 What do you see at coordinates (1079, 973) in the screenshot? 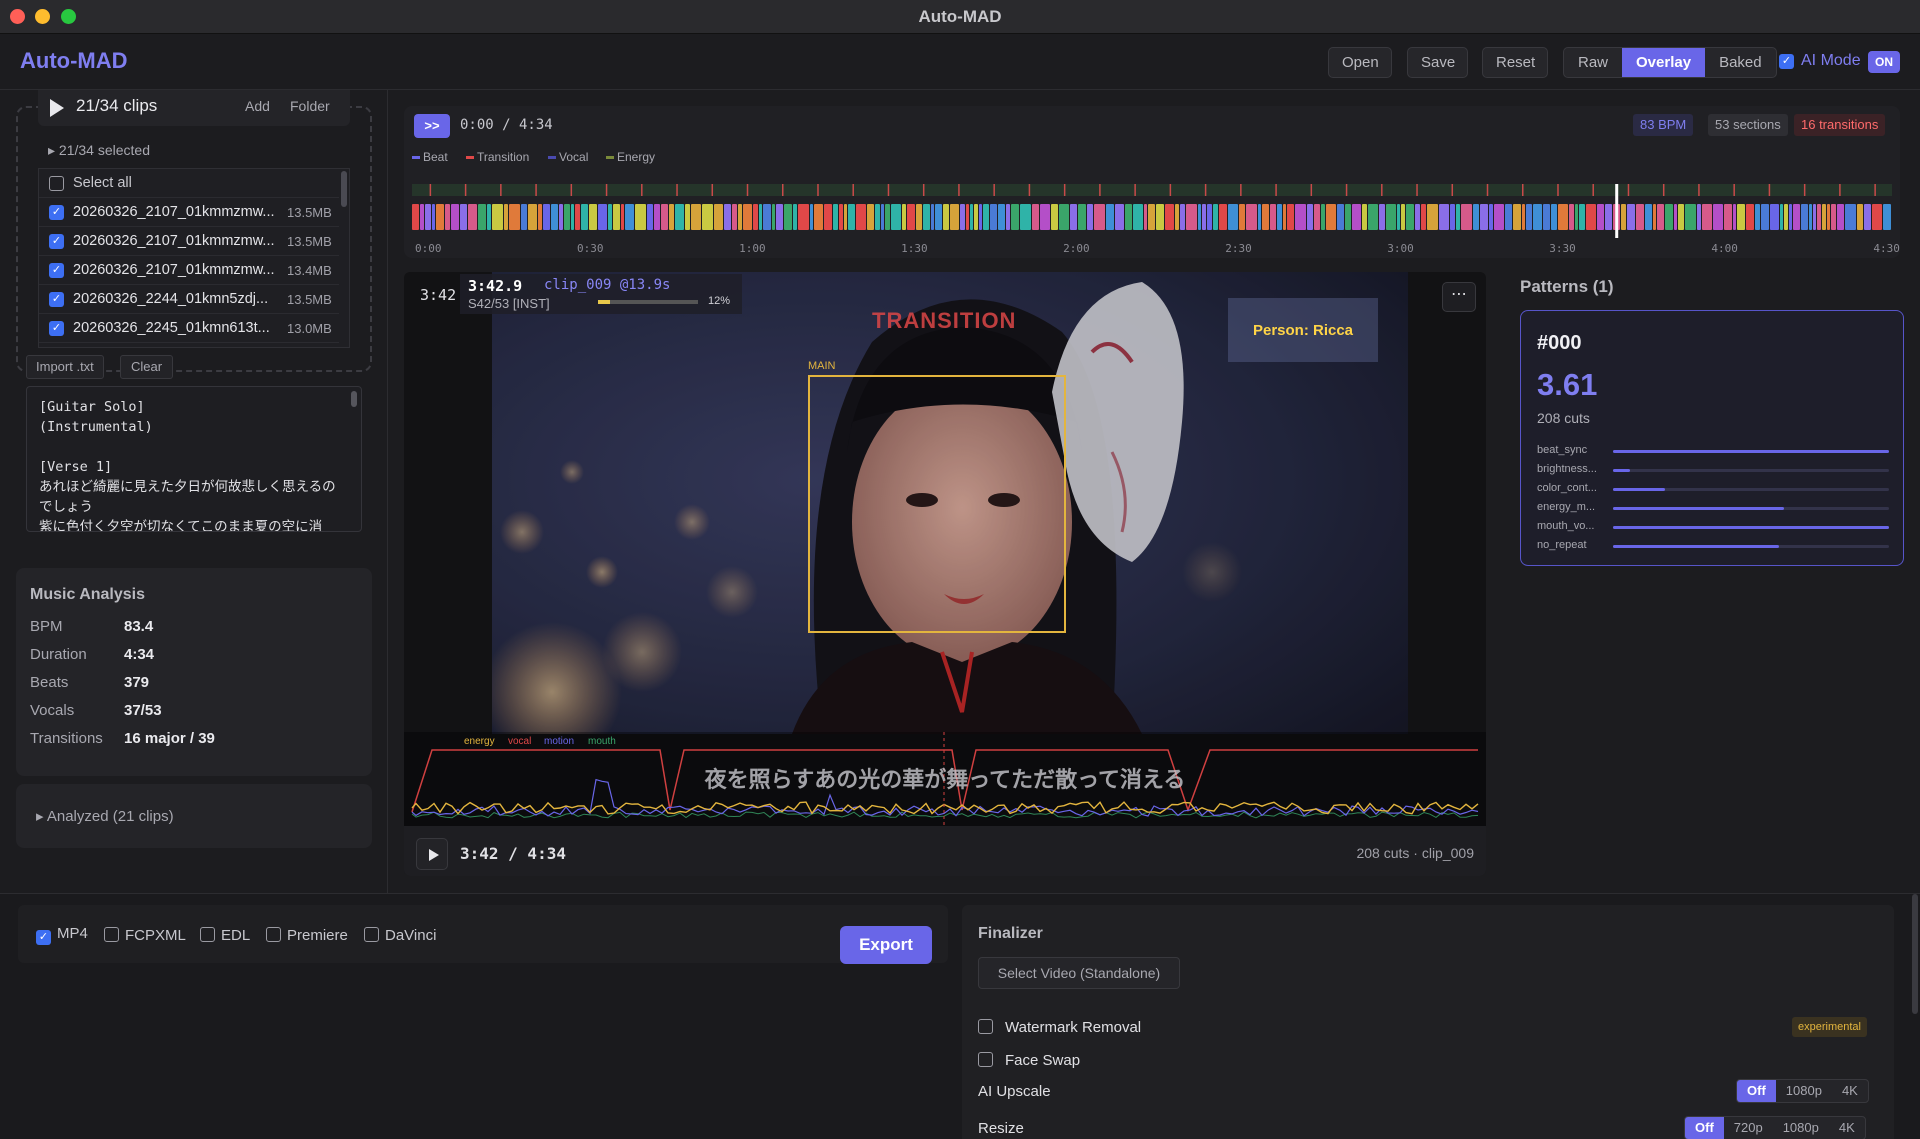
I see `select-video-button: Select Video (Standalone)` at bounding box center [1079, 973].